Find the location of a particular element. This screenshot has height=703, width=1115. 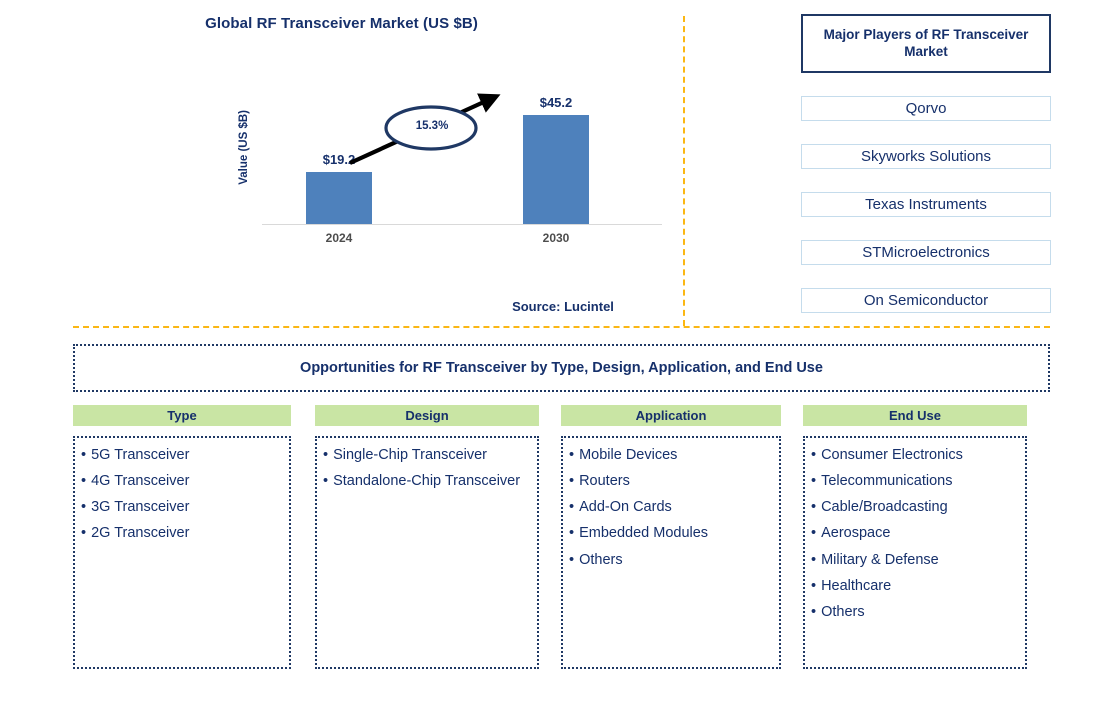

list-item: • Consumer Electronics is located at coordinates (915, 455).